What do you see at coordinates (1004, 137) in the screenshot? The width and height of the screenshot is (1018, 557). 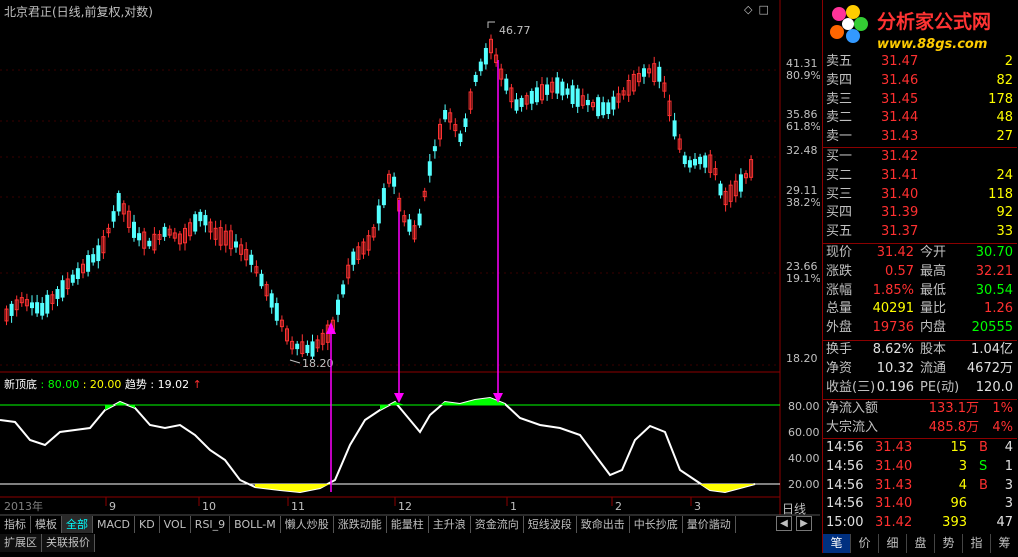 I see `ask-volume: 27` at bounding box center [1004, 137].